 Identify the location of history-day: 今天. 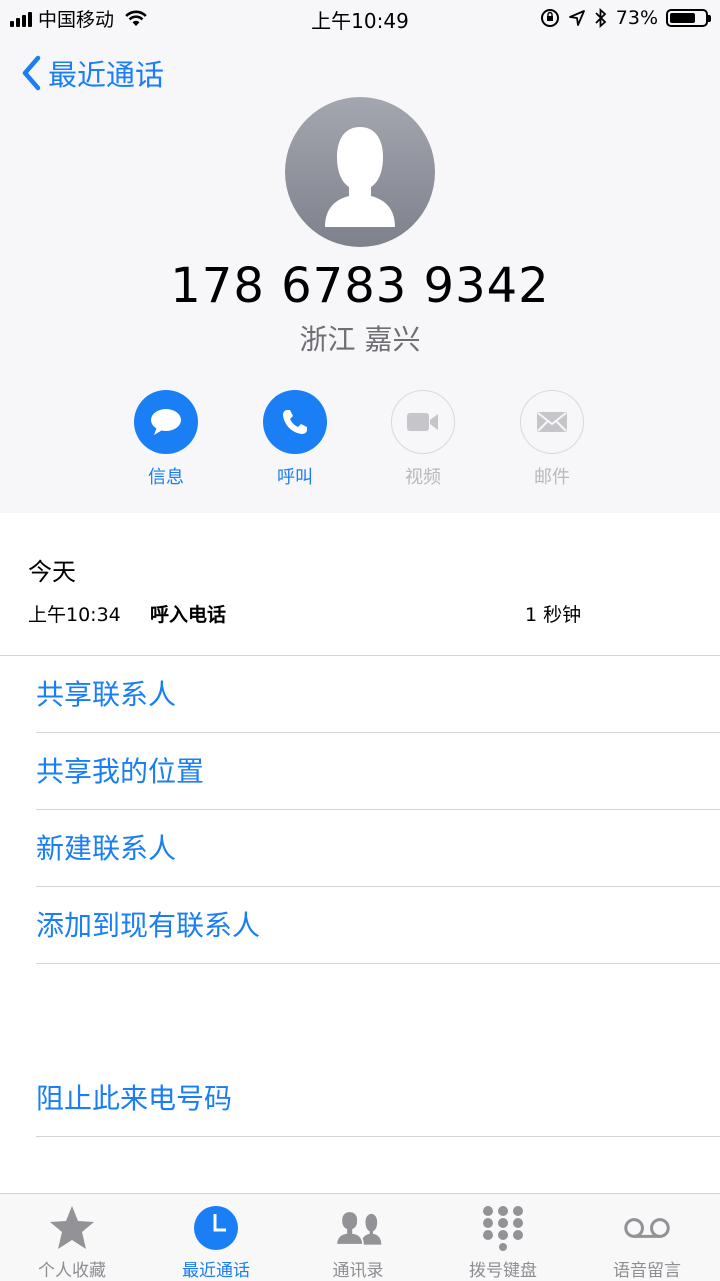
(52, 572).